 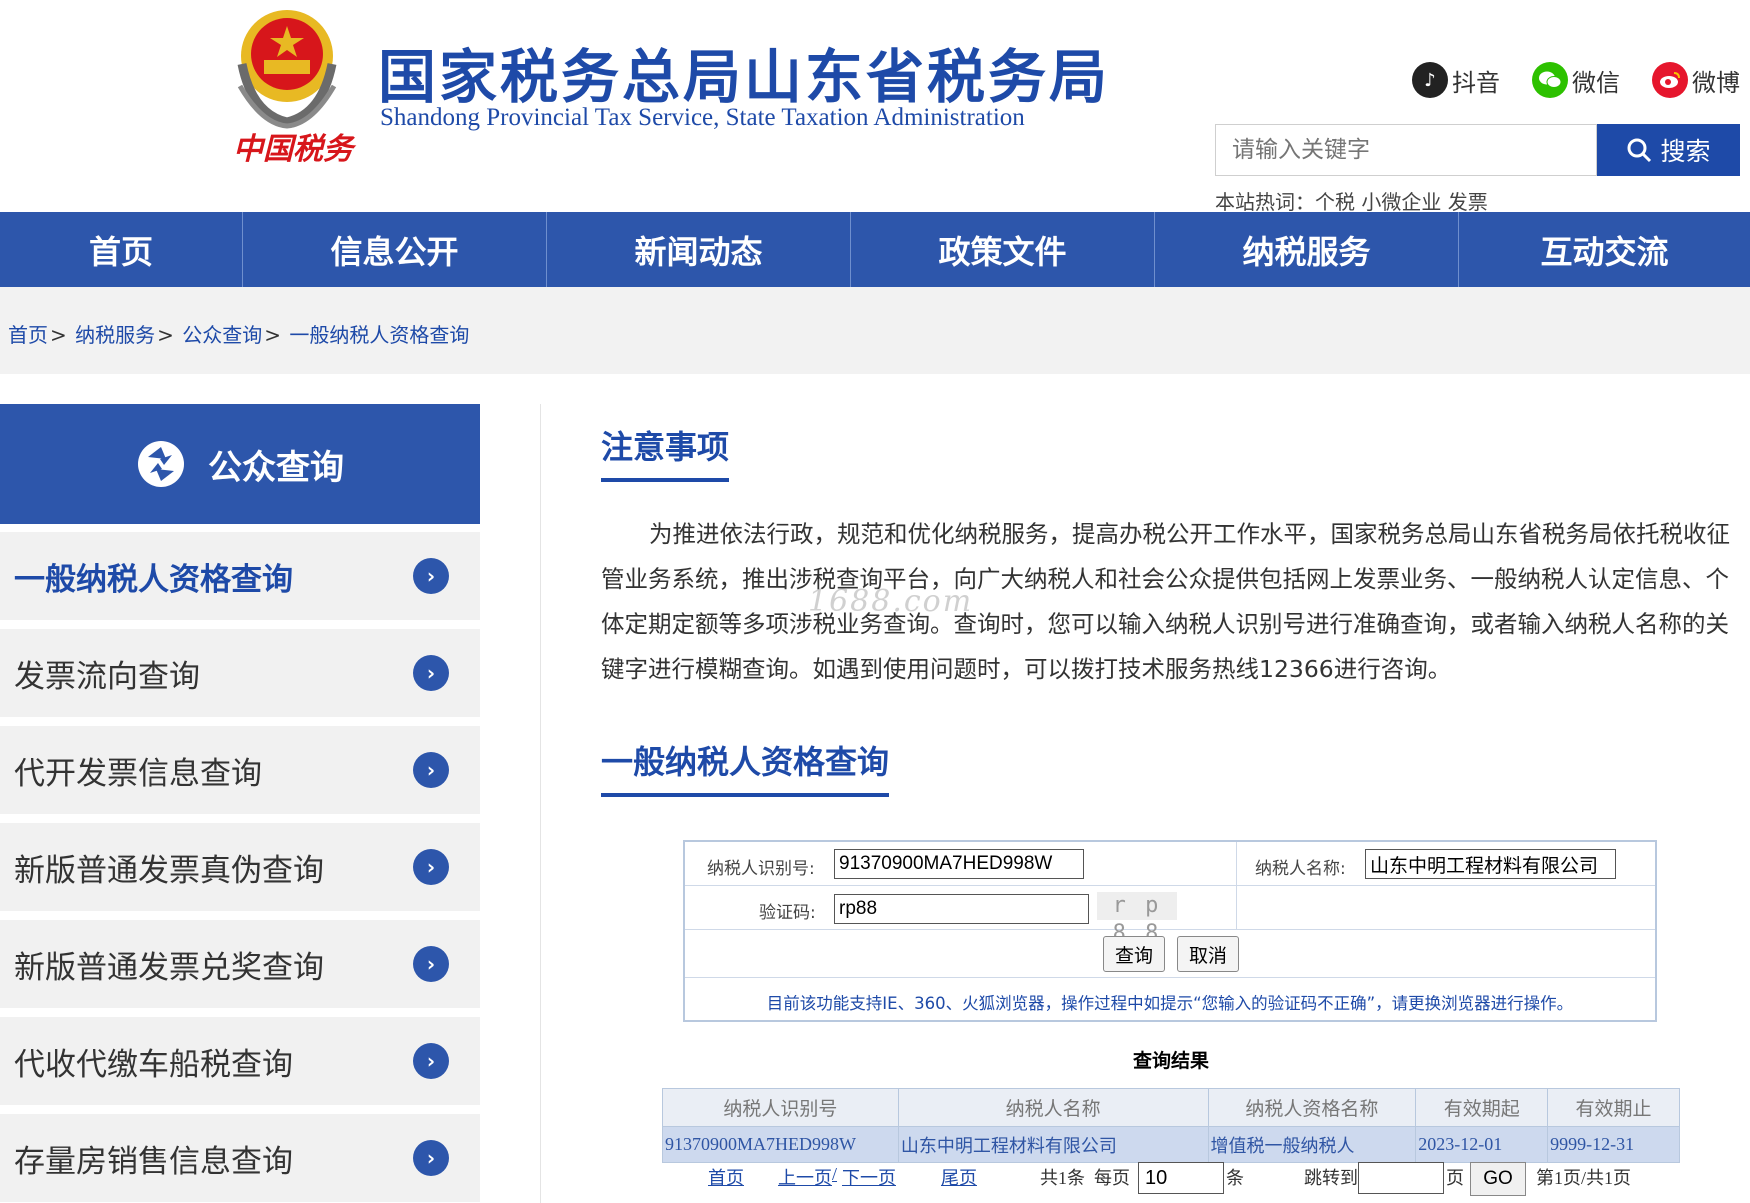 I want to click on pager-per-page-label: 每页, so click(x=1112, y=1178).